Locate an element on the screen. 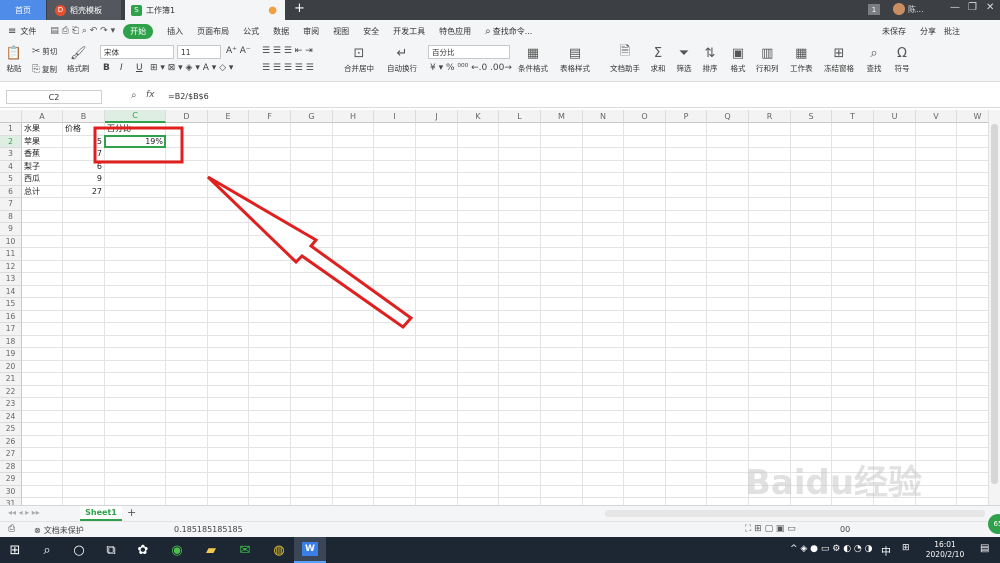 This screenshot has width=1000, height=563. view-mode-icons: ⛶ ⊞ ▢ ▣ ▭ is located at coordinates (770, 529).